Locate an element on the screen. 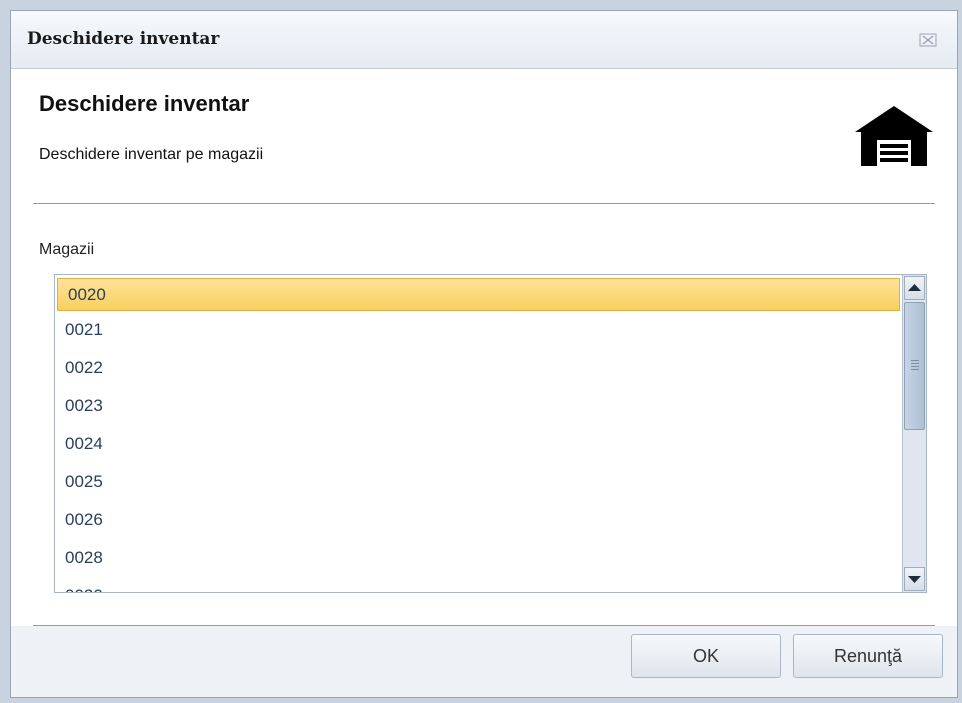 This screenshot has height=703, width=962. grip-icon is located at coordinates (915, 366).